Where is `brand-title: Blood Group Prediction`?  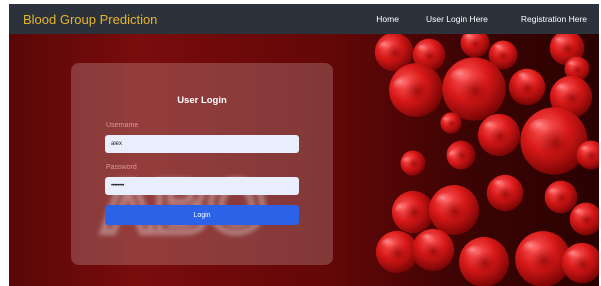
brand-title: Blood Group Prediction is located at coordinates (90, 19).